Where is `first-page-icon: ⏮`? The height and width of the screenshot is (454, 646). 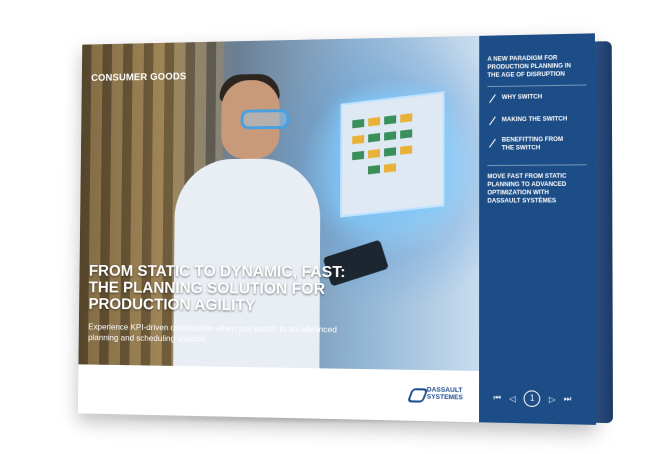
first-page-icon: ⏮ is located at coordinates (496, 398).